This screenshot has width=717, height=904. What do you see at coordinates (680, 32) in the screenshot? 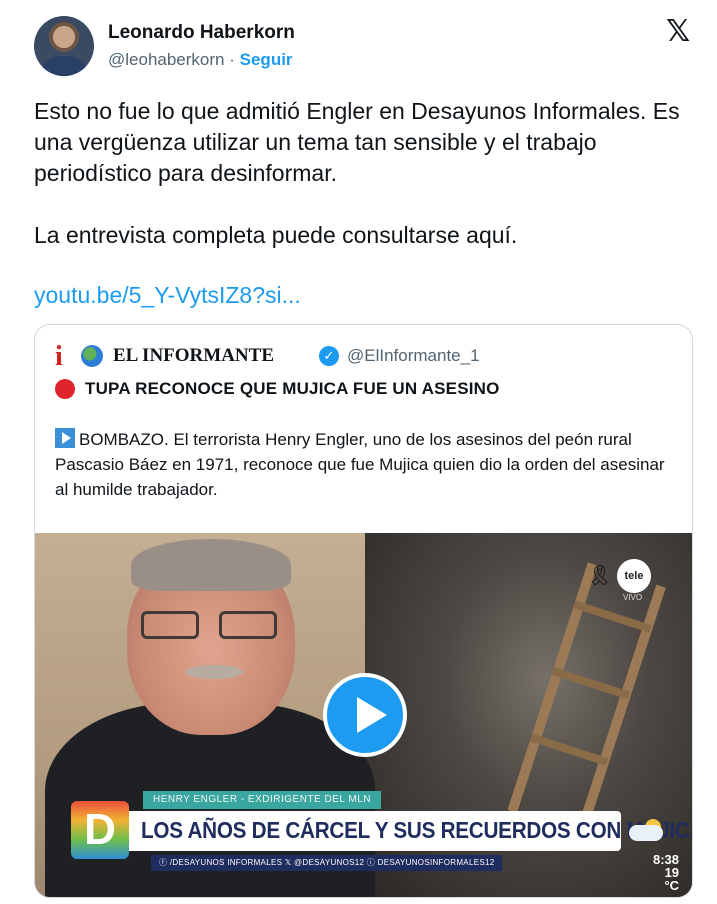
I see `x-logo-icon: 𝕏` at bounding box center [680, 32].